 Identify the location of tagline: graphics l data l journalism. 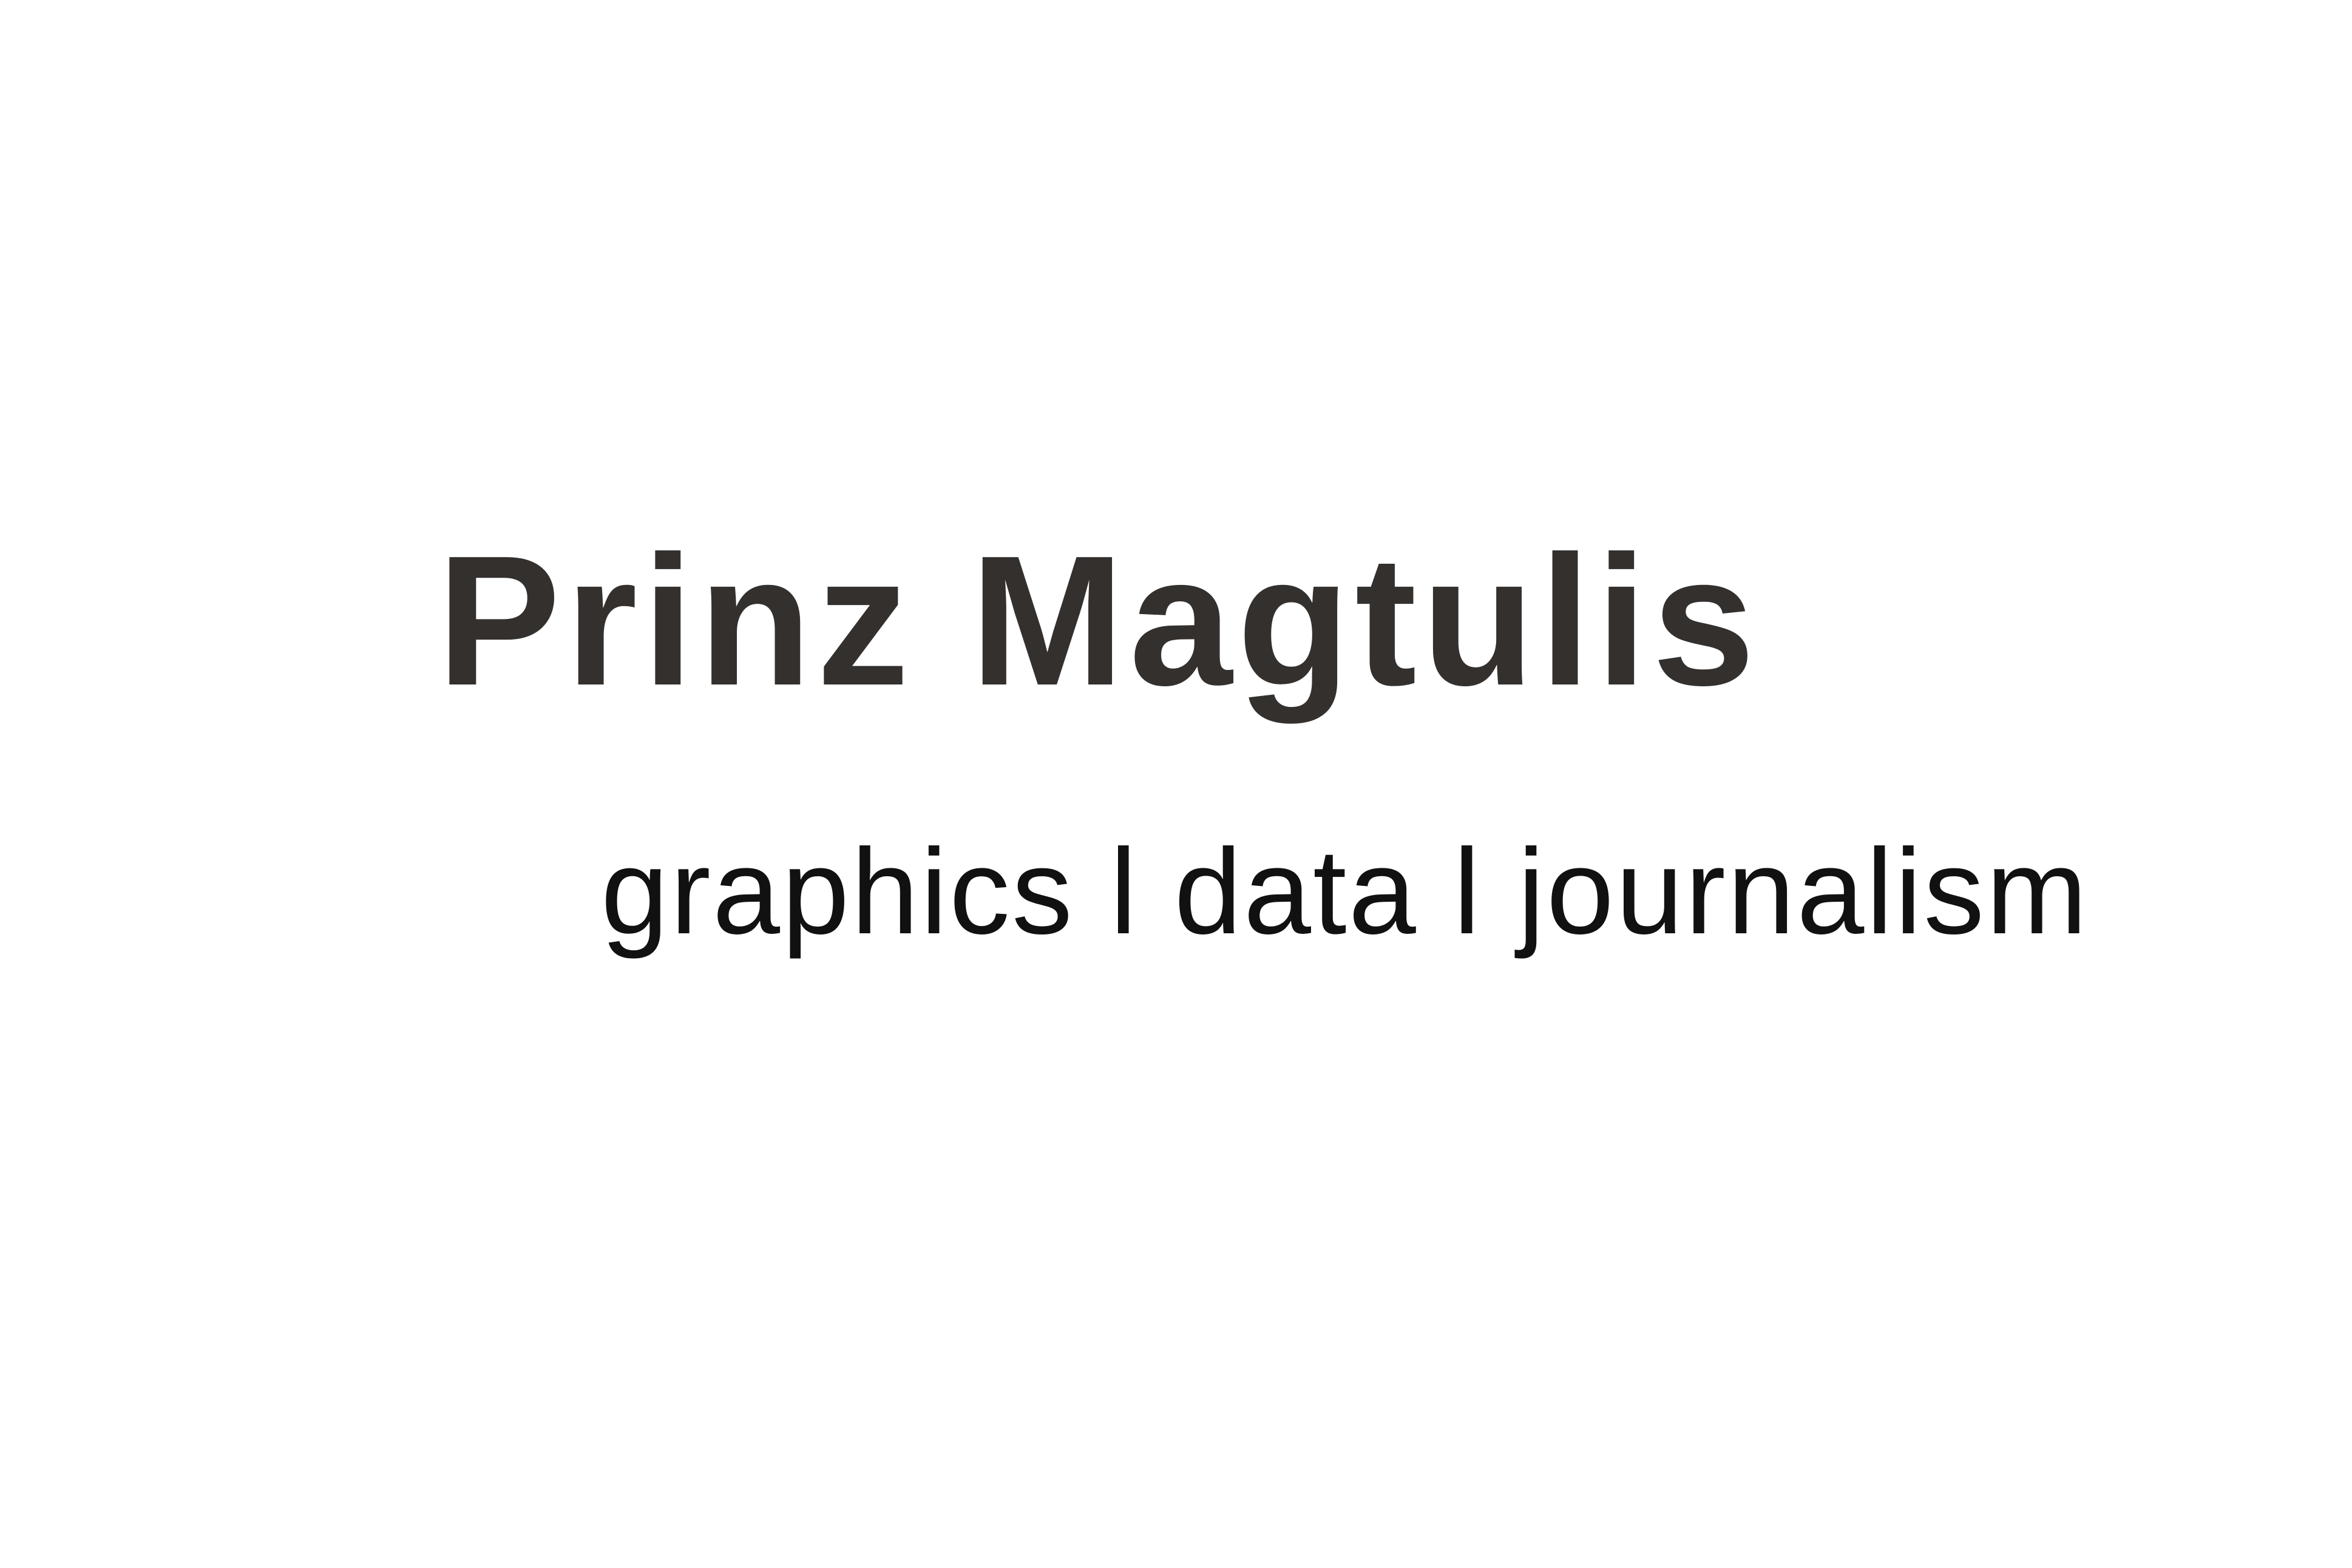
(1345, 892).